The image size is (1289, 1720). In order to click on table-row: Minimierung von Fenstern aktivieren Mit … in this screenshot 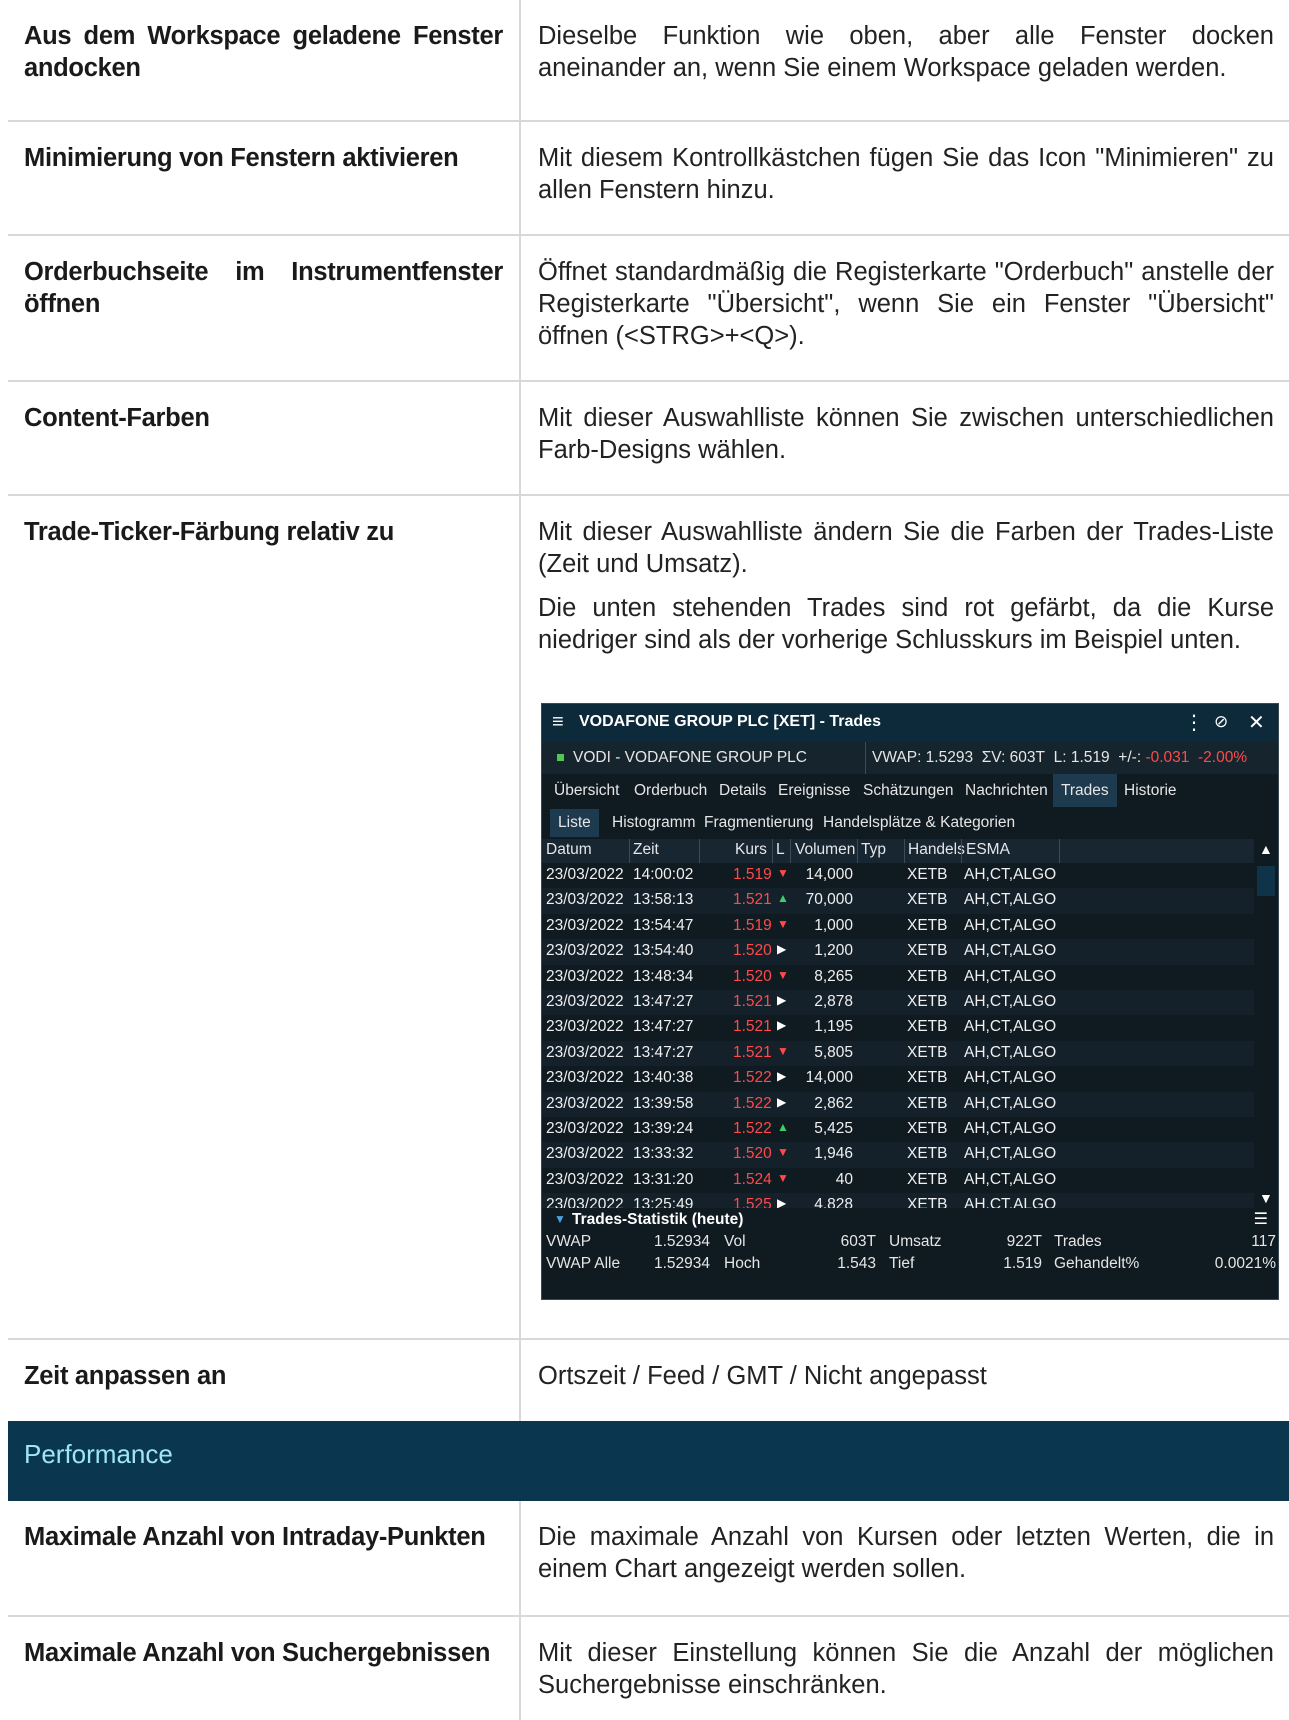, I will do `click(648, 177)`.